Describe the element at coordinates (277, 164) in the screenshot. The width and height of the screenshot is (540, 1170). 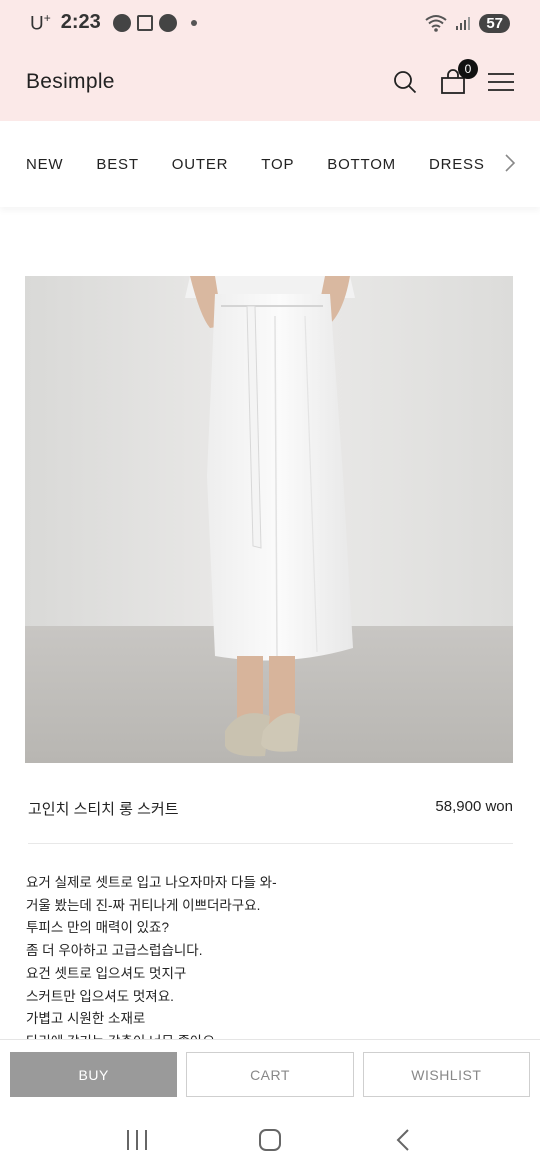
I see `category-top: TOP` at that location.